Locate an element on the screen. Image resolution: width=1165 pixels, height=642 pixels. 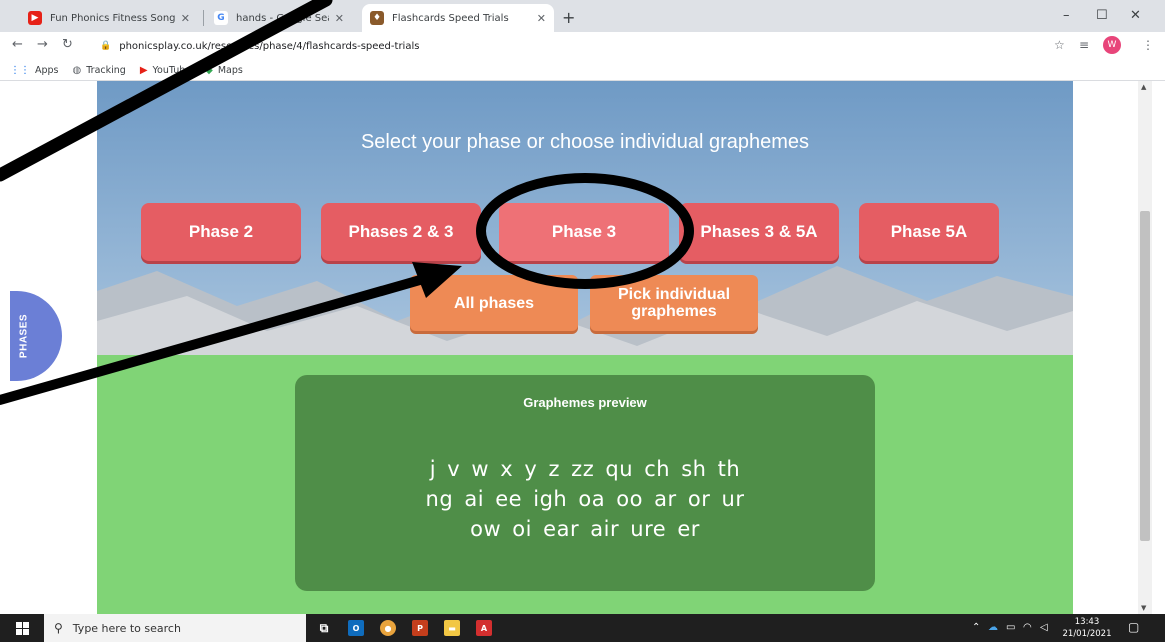
mountains-background is located at coordinates (585, 313).